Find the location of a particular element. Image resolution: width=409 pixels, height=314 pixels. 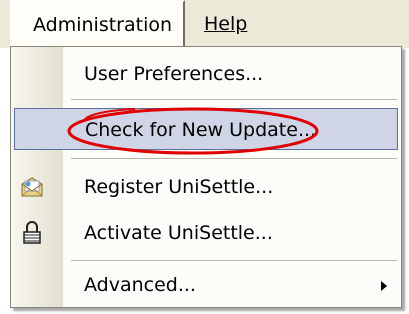

menu-help-label: Help is located at coordinates (226, 24).